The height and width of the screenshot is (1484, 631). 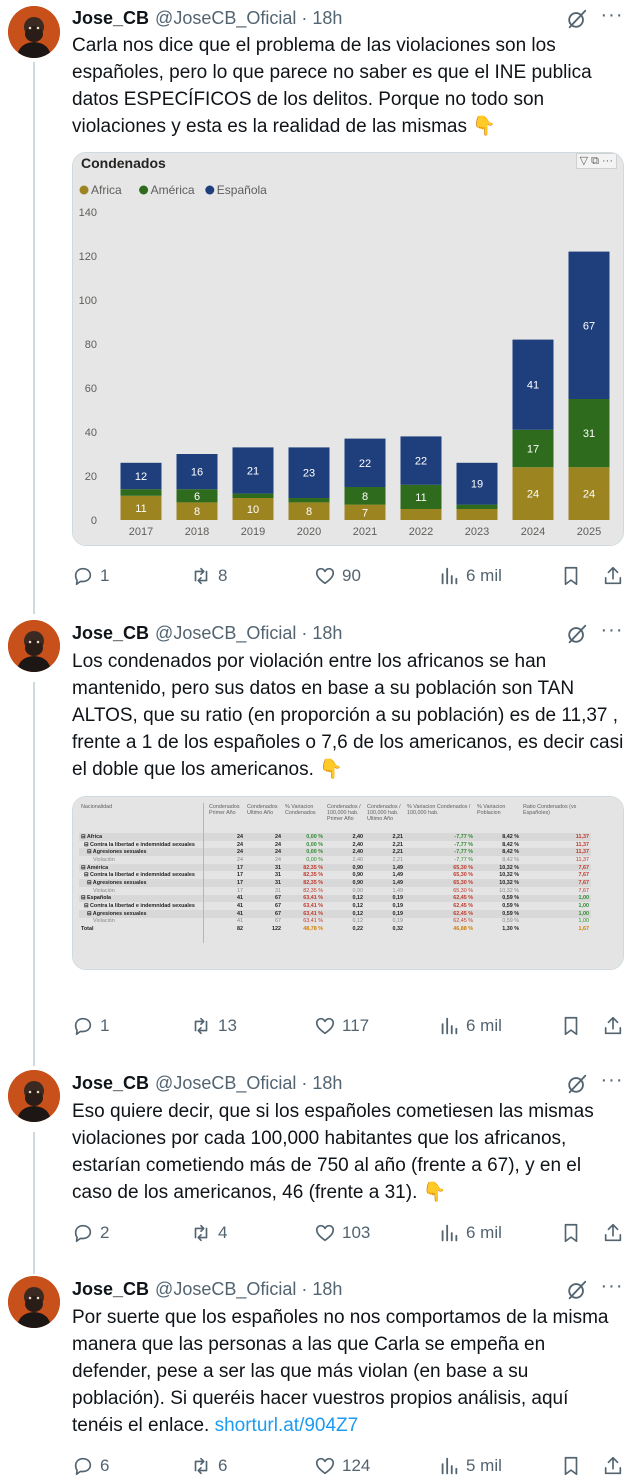 What do you see at coordinates (90, 1233) in the screenshot?
I see `reply-button: 2` at bounding box center [90, 1233].